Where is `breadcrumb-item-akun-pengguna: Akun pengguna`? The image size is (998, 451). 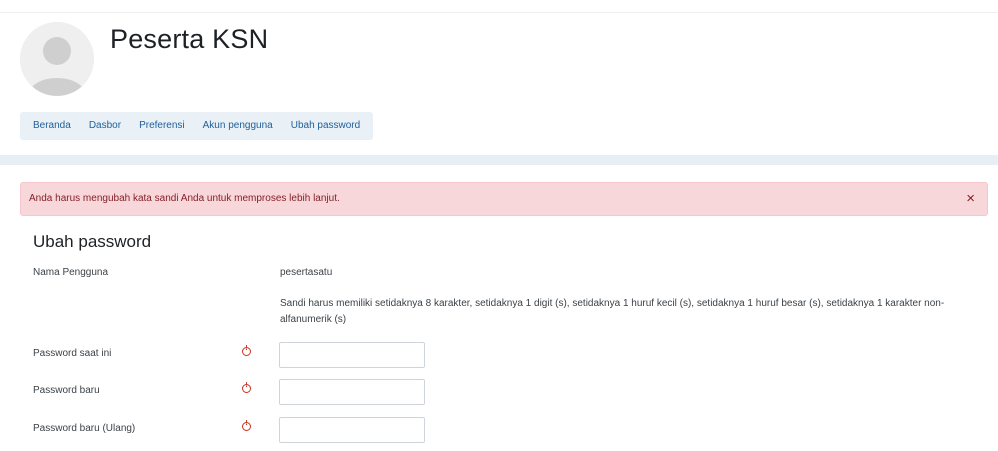
breadcrumb-item-akun-pengguna: Akun pengguna is located at coordinates (238, 126).